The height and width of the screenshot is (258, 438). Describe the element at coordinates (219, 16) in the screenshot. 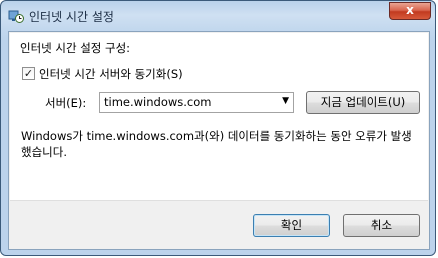

I see `title-bar: 인터넷 시간 설정 x` at that location.